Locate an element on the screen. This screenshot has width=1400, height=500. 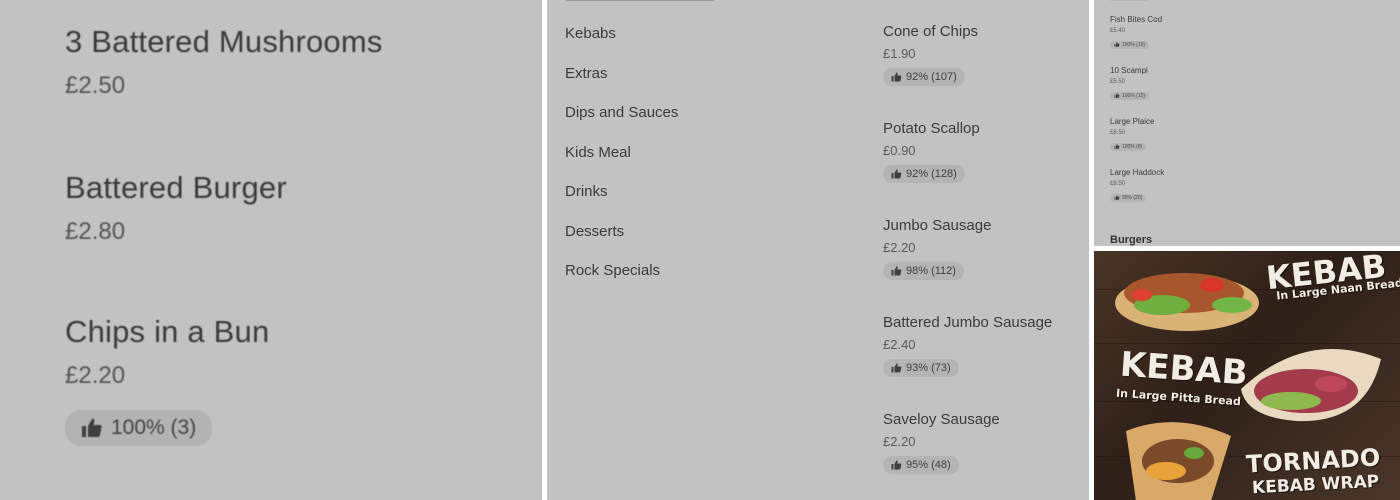
item-price: £2.40 is located at coordinates (899, 344).